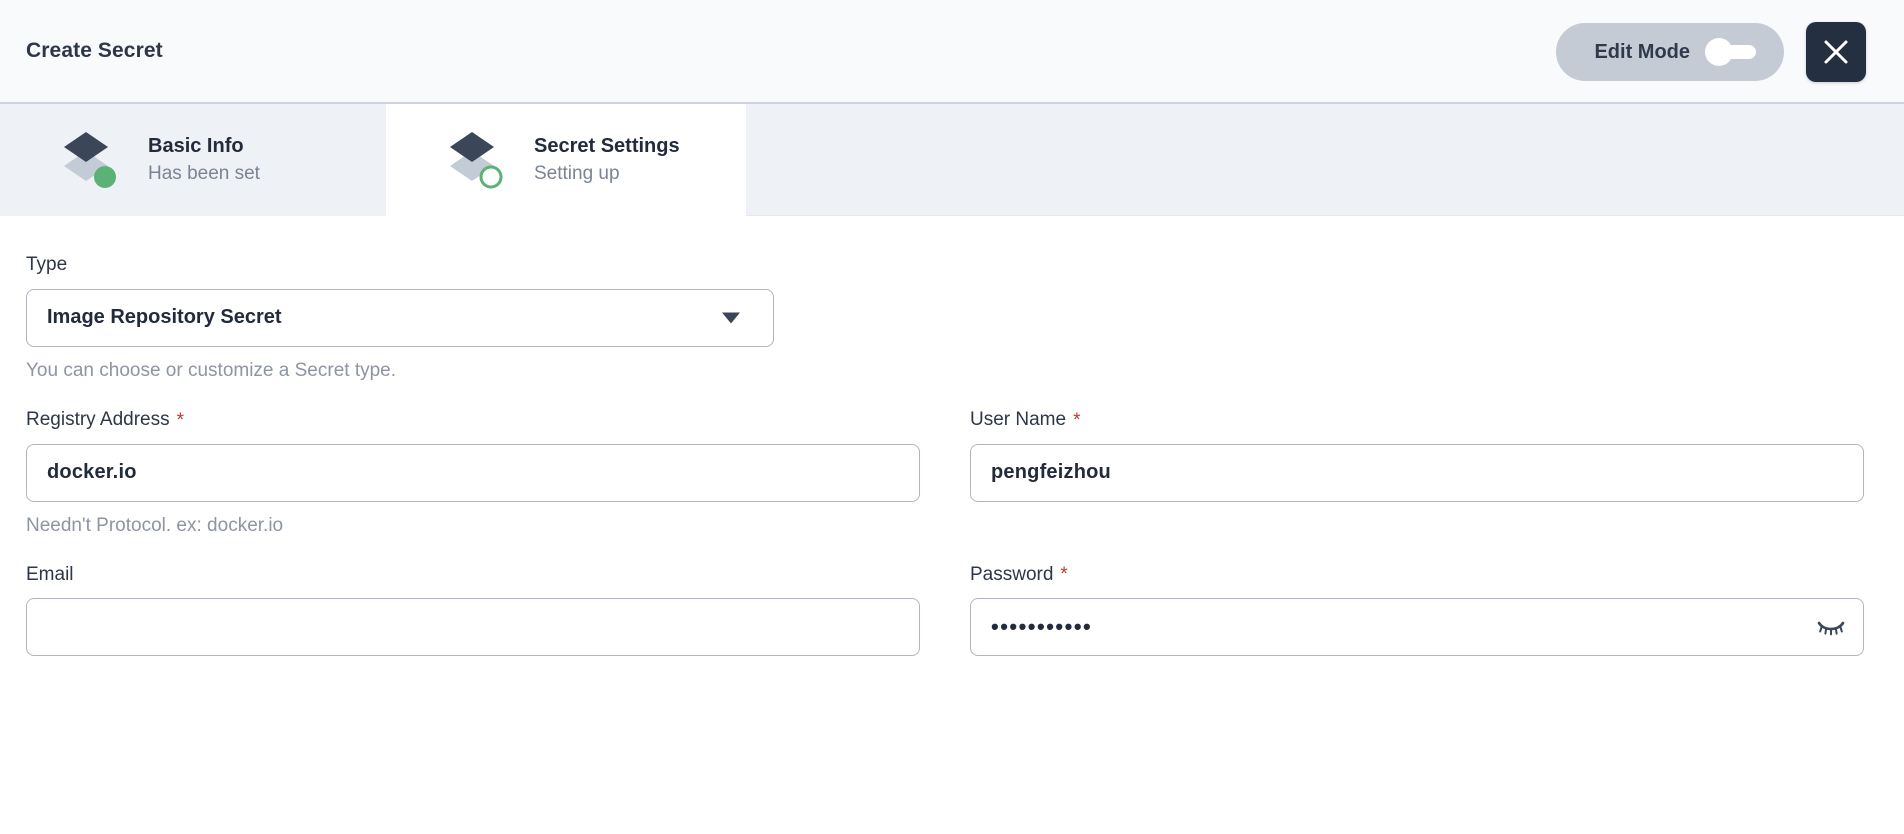 The width and height of the screenshot is (1904, 834). I want to click on close-button, so click(1836, 52).